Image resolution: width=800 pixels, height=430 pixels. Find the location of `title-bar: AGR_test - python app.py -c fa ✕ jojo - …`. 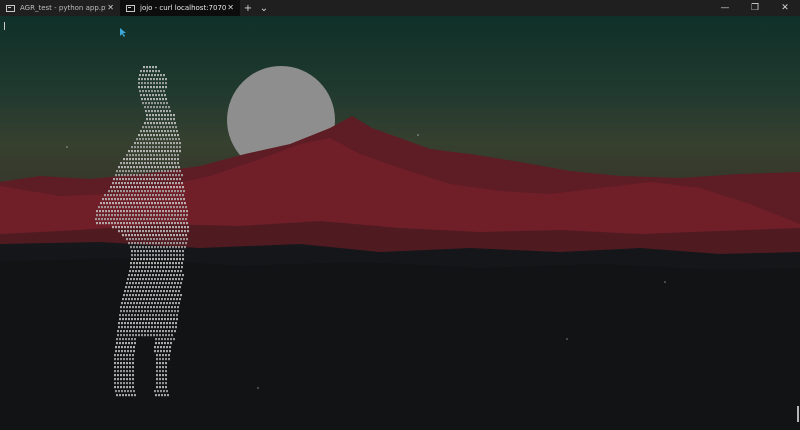

title-bar: AGR_test - python app.py -c fa ✕ jojo - … is located at coordinates (400, 8).